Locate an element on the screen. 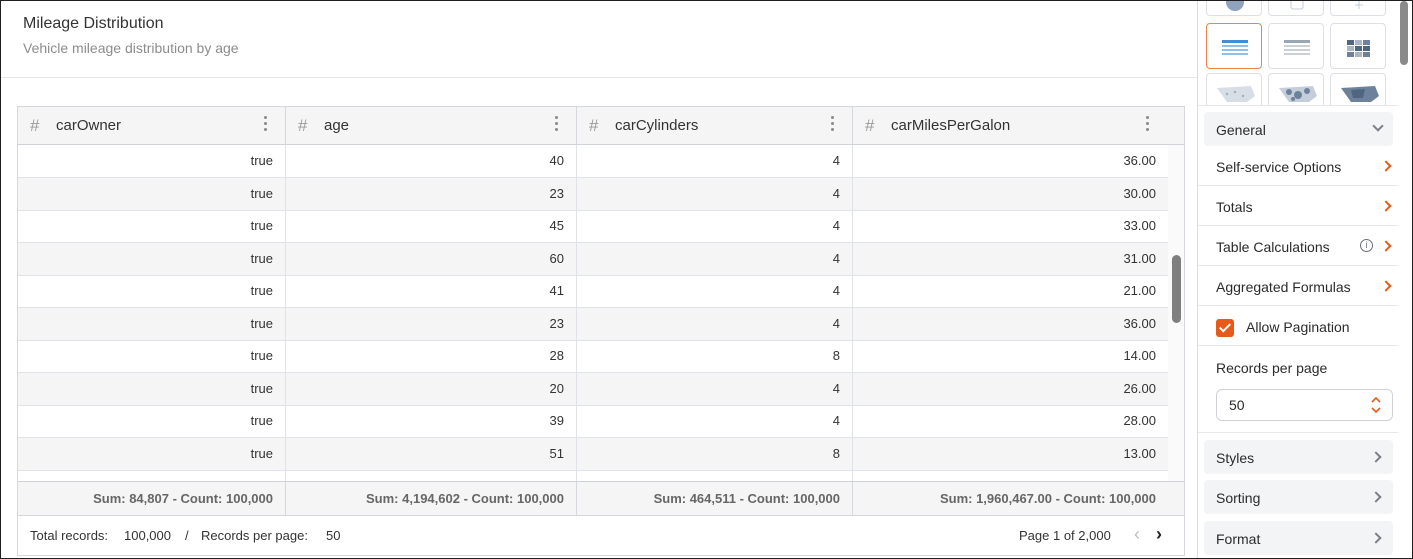 This screenshot has height=559, width=1413. table-row: true 23 4 30.00 is located at coordinates (593, 194).